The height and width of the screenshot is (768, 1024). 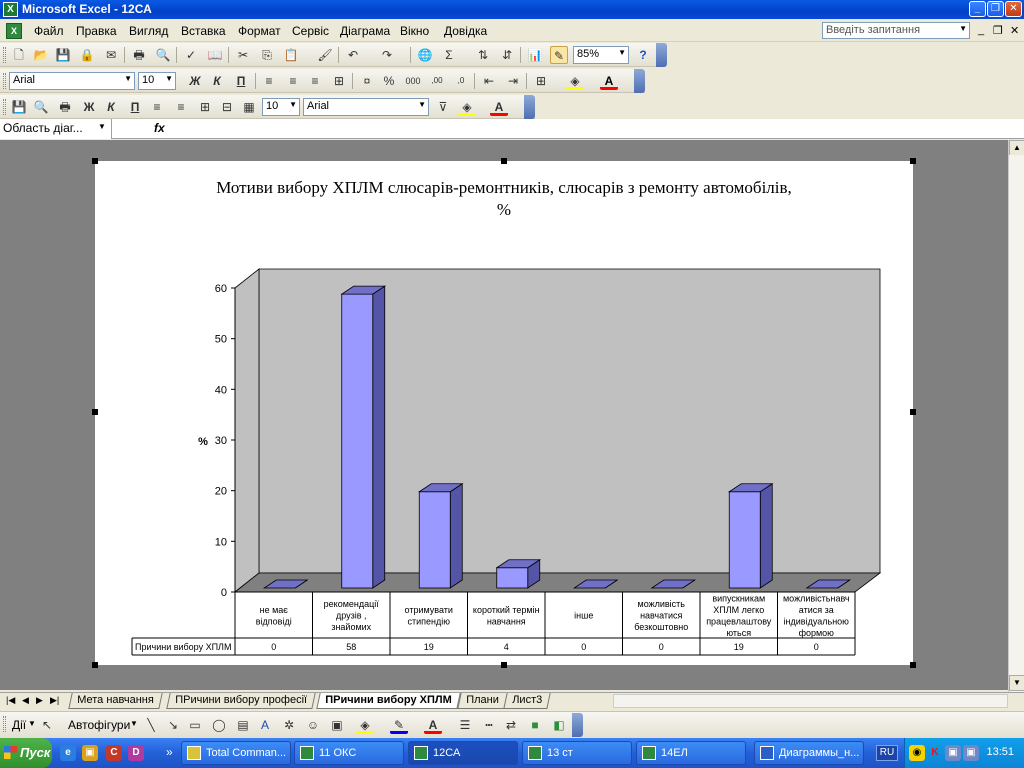 What do you see at coordinates (896, 30) in the screenshot?
I see `ask-question-input: Введіть запитання ▼` at bounding box center [896, 30].